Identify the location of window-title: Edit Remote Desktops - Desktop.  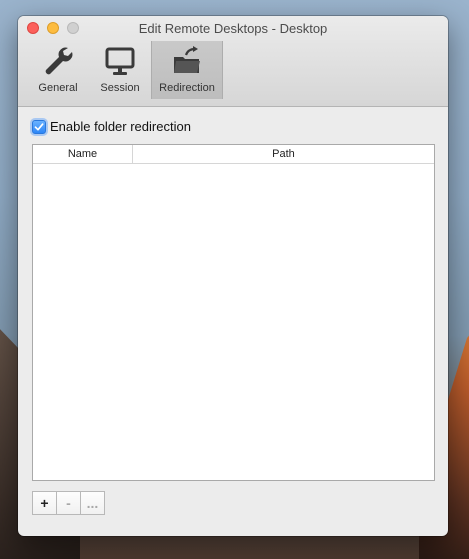
(233, 28).